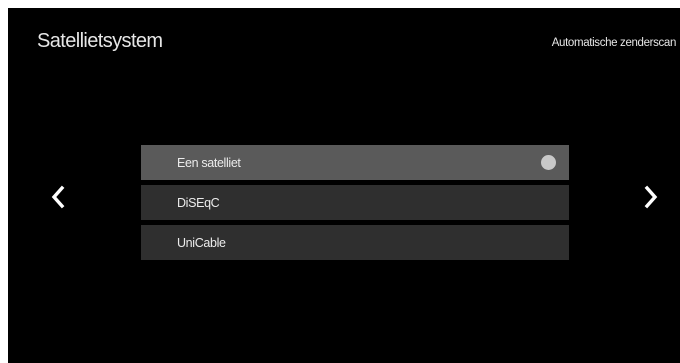  What do you see at coordinates (100, 41) in the screenshot?
I see `page-title: Satellietsystem` at bounding box center [100, 41].